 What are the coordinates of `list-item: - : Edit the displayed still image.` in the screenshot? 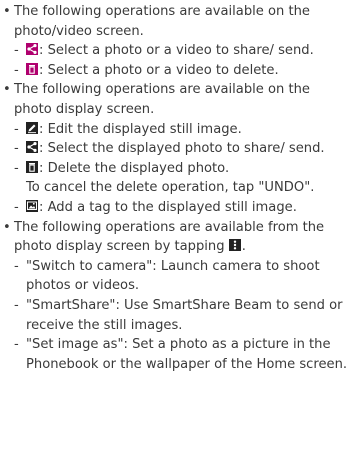 It's located at (177, 130).